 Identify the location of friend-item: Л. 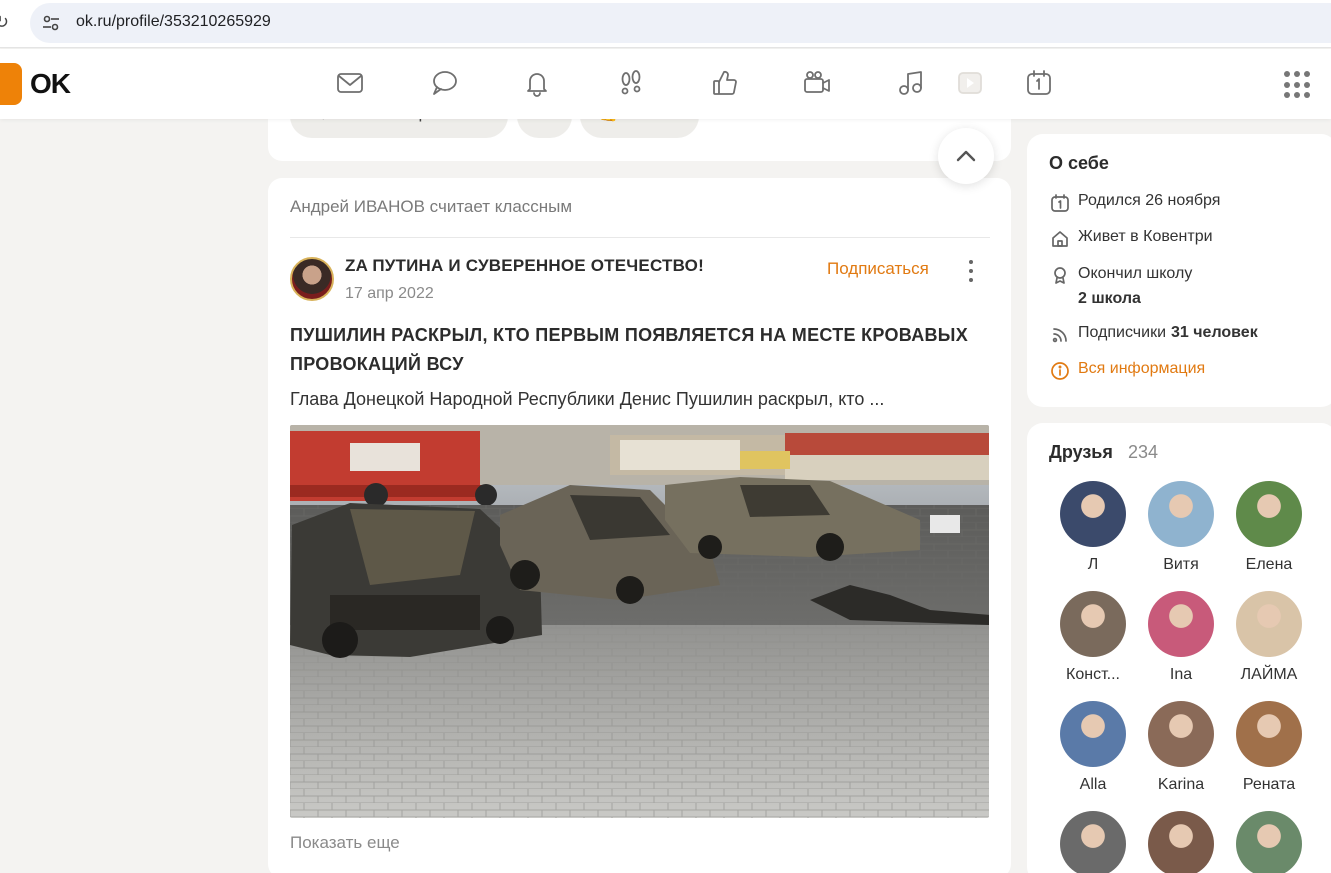
(1093, 527).